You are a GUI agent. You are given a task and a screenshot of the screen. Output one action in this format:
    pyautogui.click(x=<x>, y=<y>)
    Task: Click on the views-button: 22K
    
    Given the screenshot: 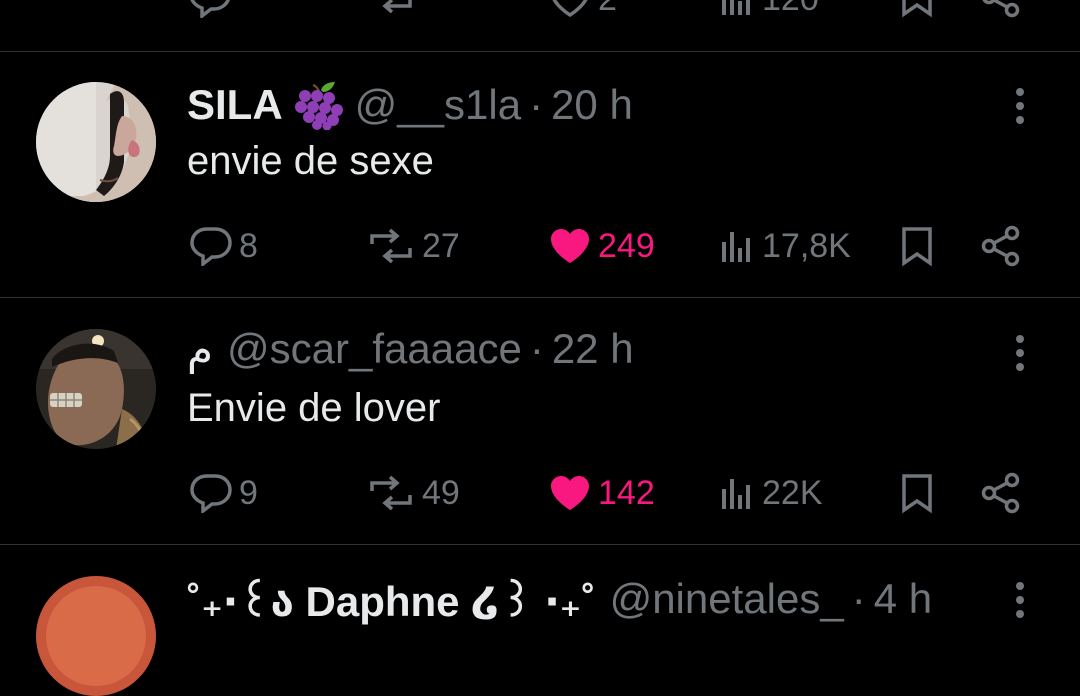 What is the action you would take?
    pyautogui.click(x=771, y=493)
    